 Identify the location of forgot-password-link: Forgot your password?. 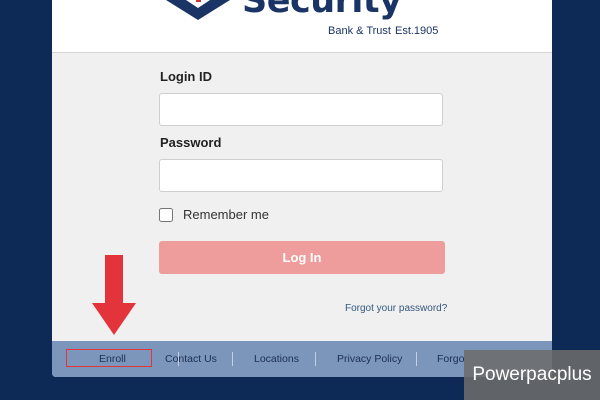
(396, 308).